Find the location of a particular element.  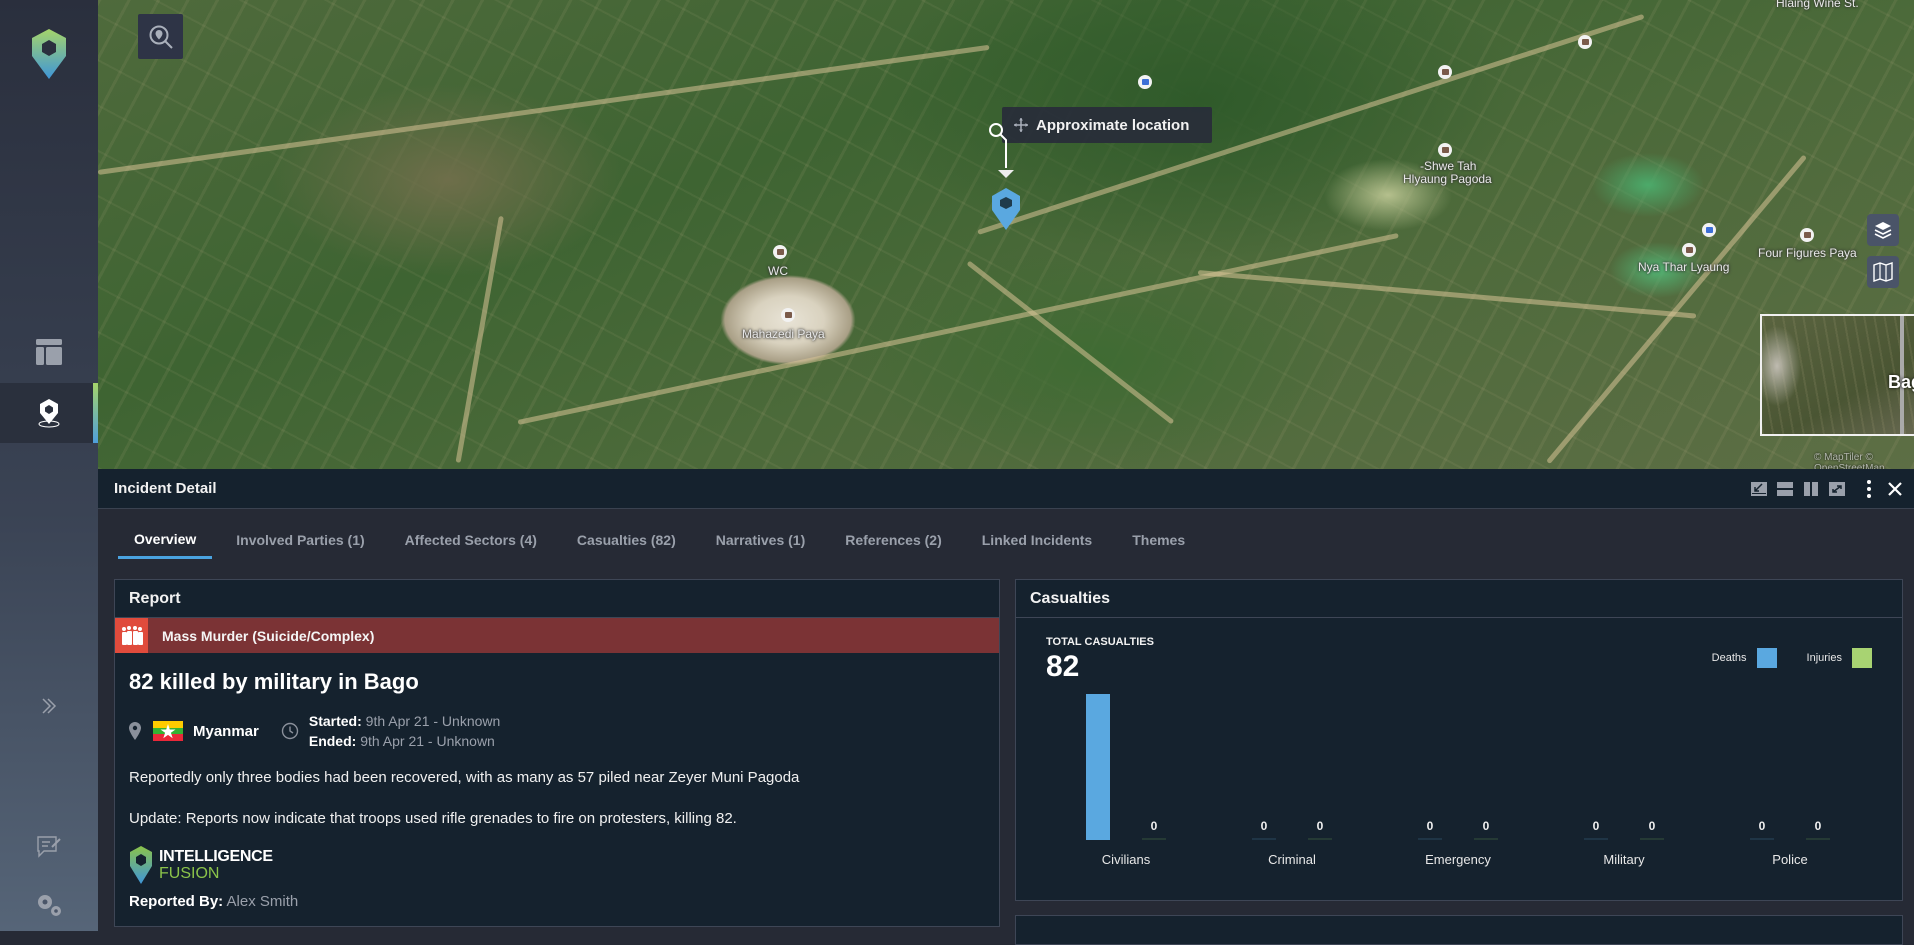

source-logo: INTELLIGENCE FUSION is located at coordinates (564, 865).